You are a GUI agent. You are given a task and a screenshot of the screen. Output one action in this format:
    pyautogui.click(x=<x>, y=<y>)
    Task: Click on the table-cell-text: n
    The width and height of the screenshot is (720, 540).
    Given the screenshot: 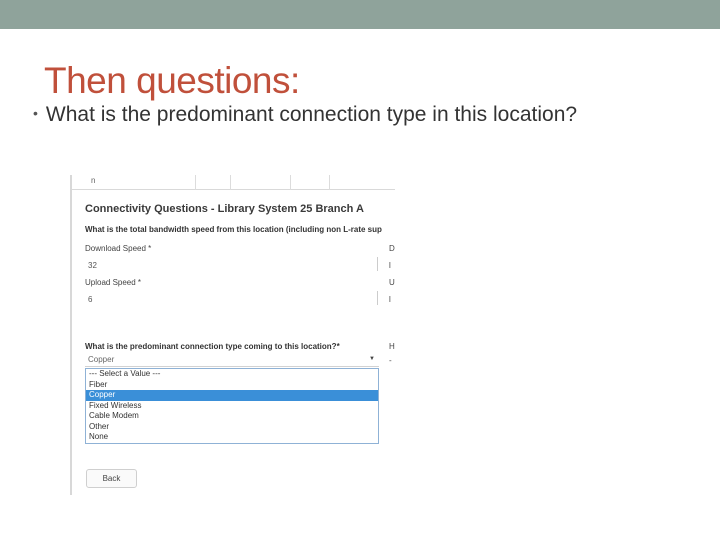 What is the action you would take?
    pyautogui.click(x=93, y=180)
    